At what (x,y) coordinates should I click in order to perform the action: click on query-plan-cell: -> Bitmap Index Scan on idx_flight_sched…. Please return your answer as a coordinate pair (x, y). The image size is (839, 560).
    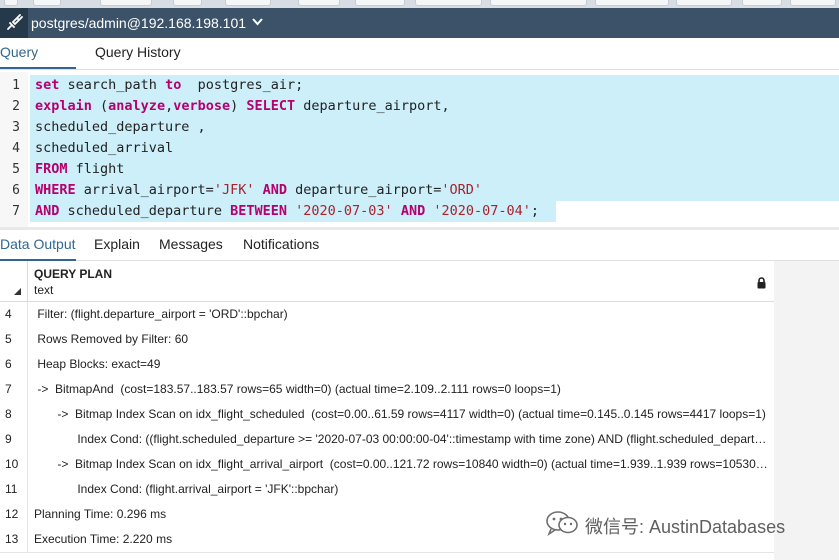
    Looking at the image, I should click on (402, 414).